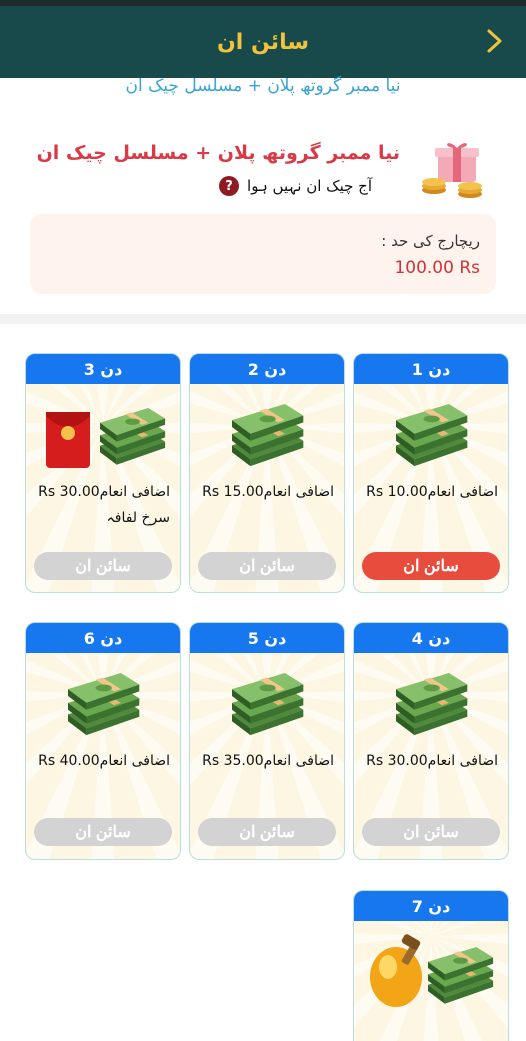 This screenshot has height=1041, width=526. I want to click on day-card-4: دن 4 اضافی انعام30.00 Rs سائن ان, so click(431, 741).